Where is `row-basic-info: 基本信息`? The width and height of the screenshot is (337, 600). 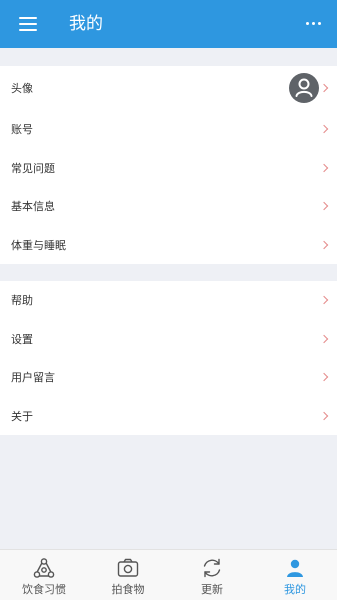 row-basic-info: 基本信息 is located at coordinates (168, 206).